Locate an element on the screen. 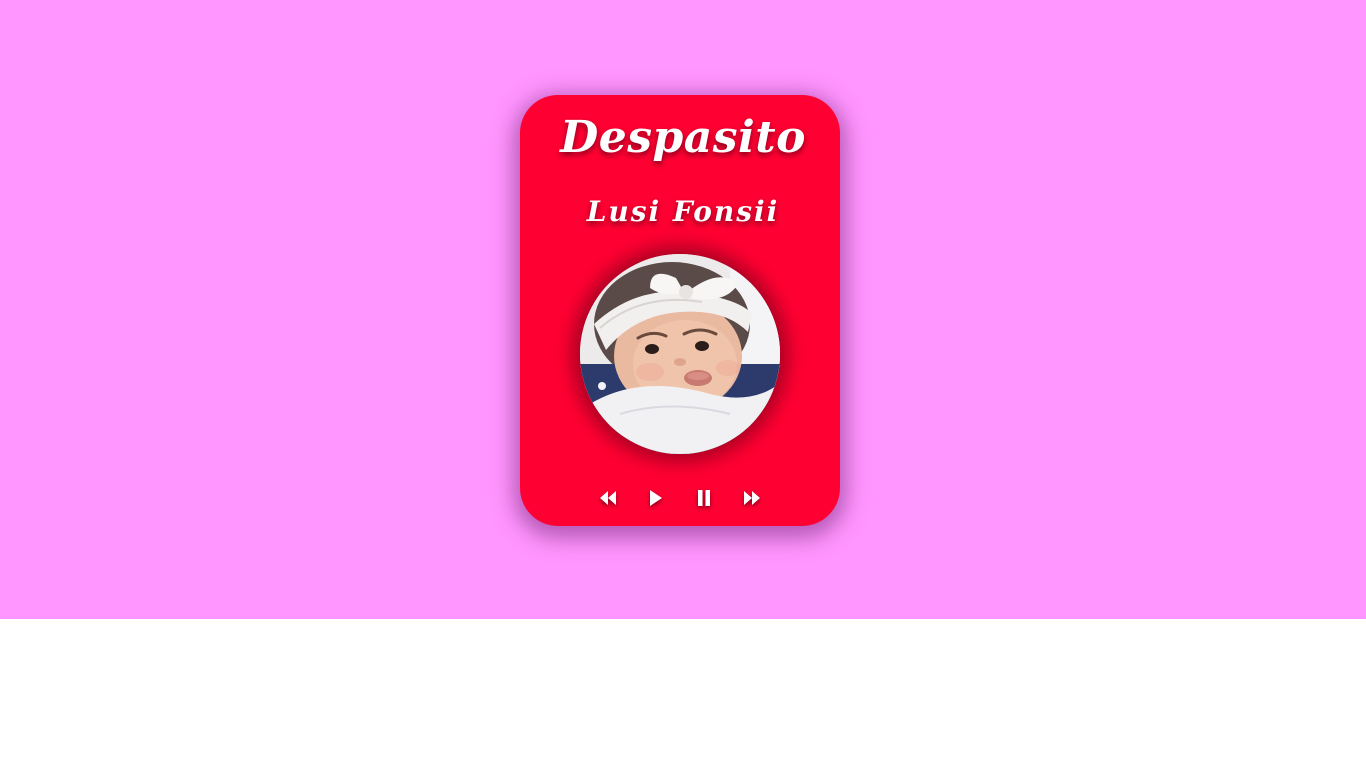 The image size is (1366, 766). play-button is located at coordinates (656, 498).